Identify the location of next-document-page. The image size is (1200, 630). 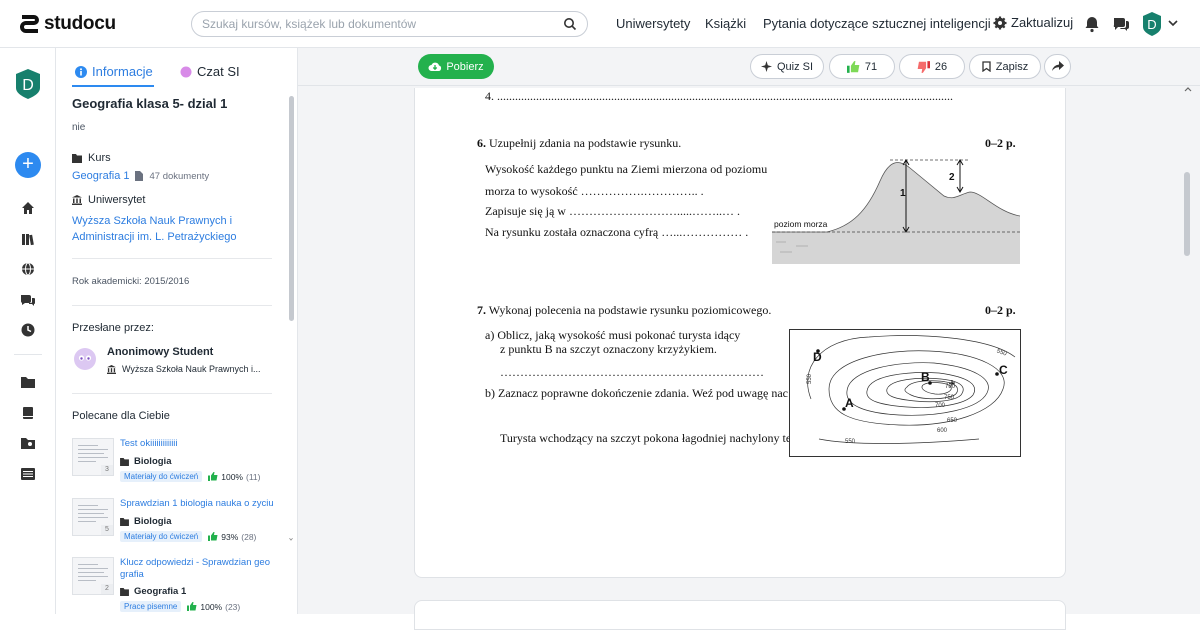
(740, 615).